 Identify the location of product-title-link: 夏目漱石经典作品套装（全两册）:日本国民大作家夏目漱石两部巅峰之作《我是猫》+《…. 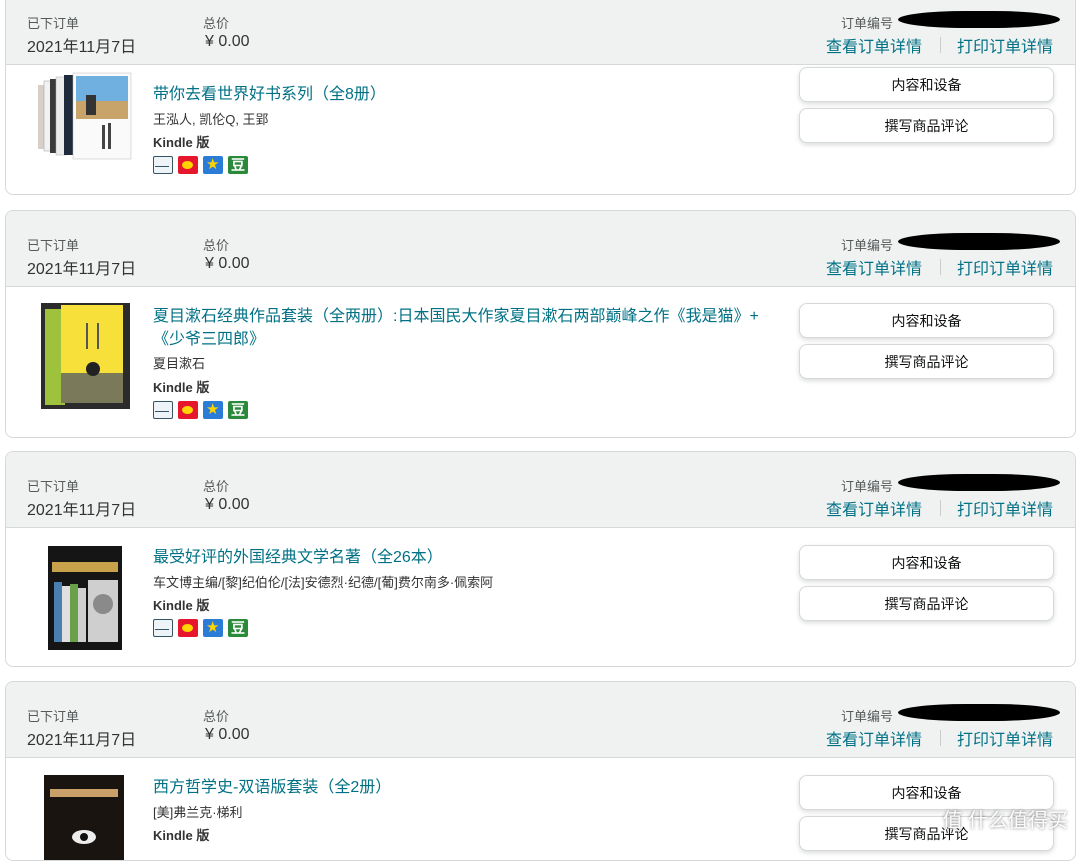
(463, 328).